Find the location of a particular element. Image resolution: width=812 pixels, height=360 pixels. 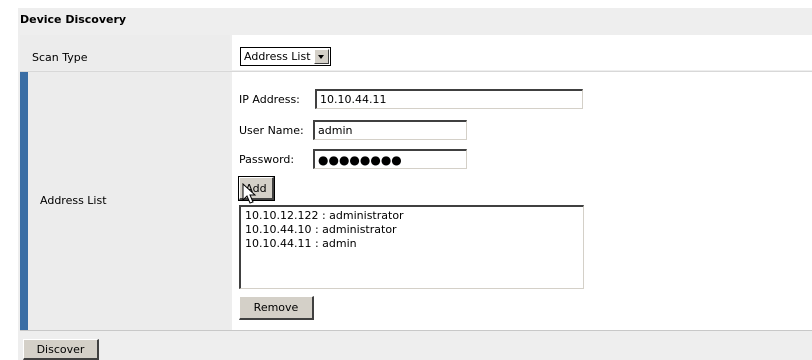

scan-type-select: Address List is located at coordinates (285, 56).